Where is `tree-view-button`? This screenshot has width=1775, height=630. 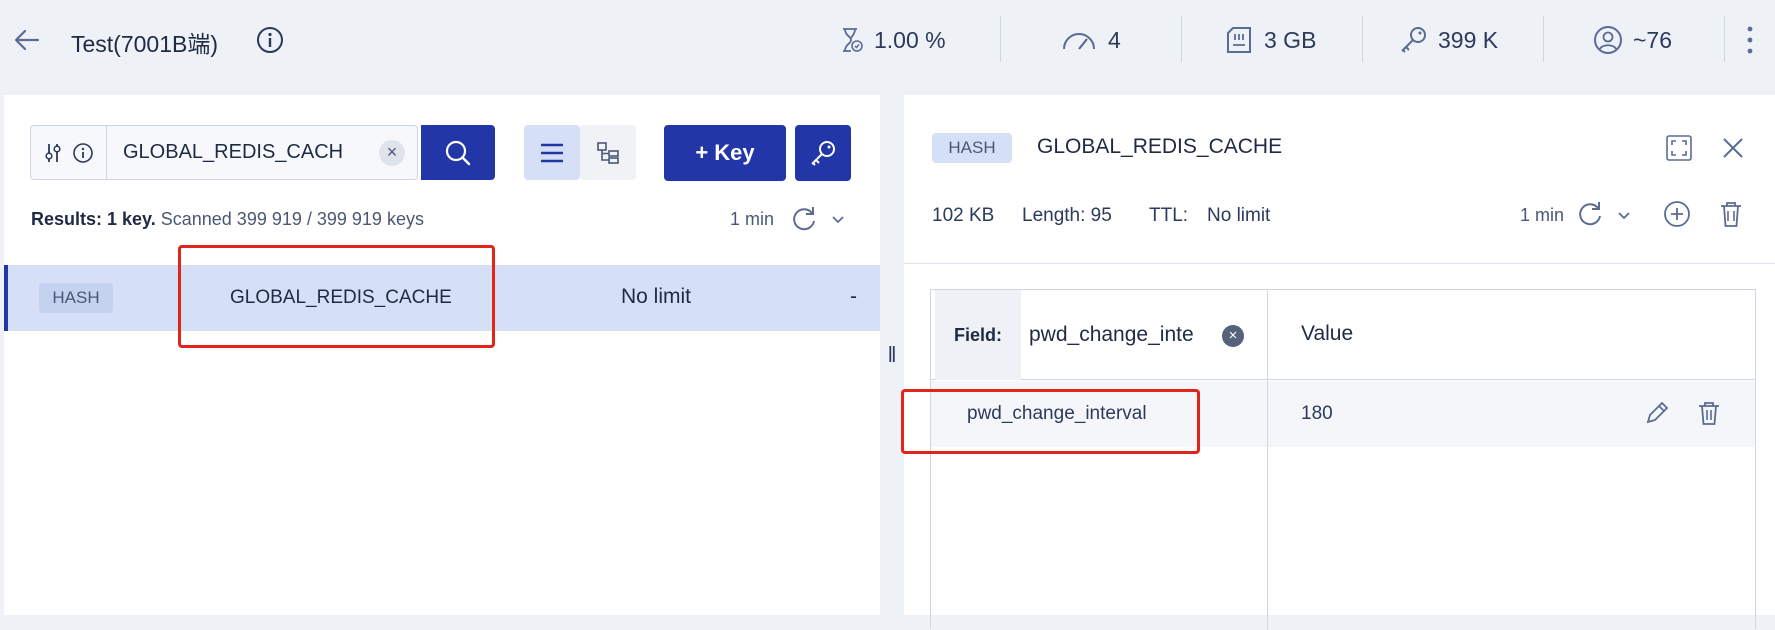 tree-view-button is located at coordinates (608, 152).